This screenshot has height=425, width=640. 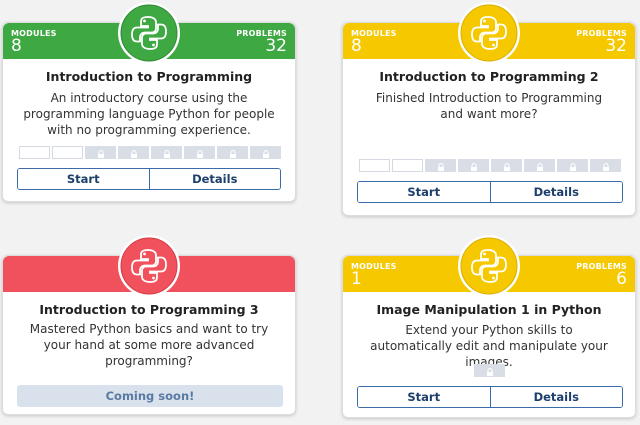 I want to click on modules-count: 1, so click(x=356, y=279).